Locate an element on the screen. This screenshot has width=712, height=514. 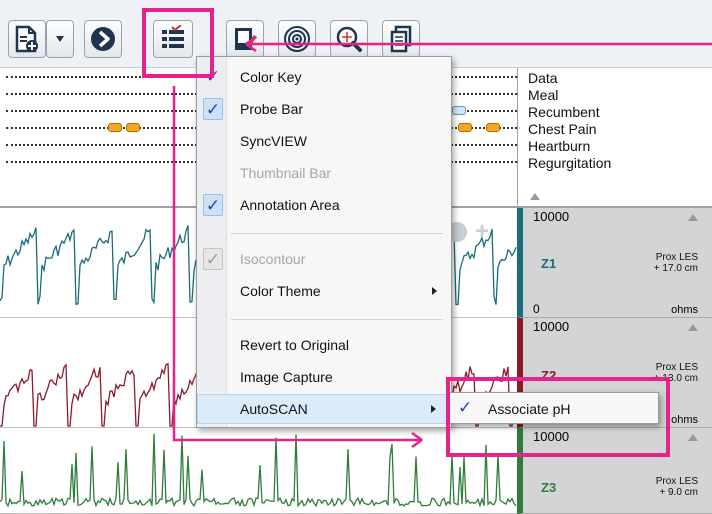
impedance-waveform-z3 is located at coordinates (258, 470).